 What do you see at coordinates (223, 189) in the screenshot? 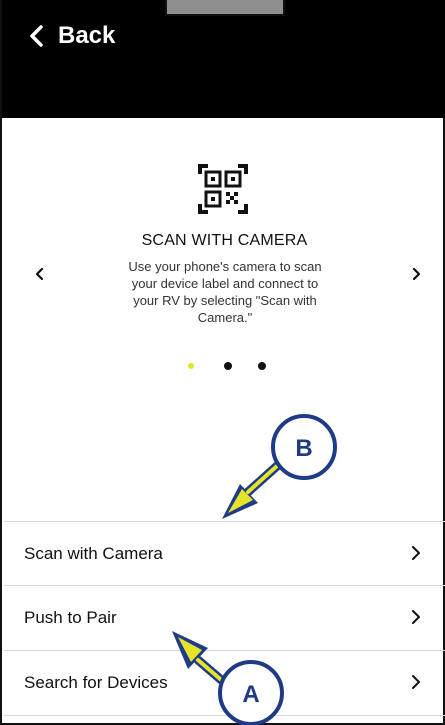
I see `qr-code-icon` at bounding box center [223, 189].